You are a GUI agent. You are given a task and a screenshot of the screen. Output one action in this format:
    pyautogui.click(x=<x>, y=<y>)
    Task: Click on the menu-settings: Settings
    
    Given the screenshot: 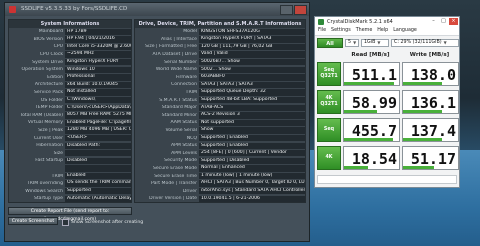 What is the action you would take?
    pyautogui.click(x=341, y=31)
    